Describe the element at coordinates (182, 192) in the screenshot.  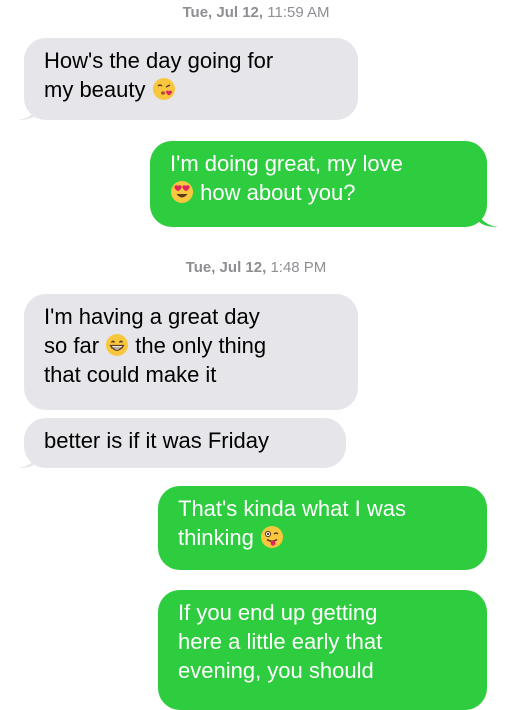
I see `heart-eyes-emoji-icon` at that location.